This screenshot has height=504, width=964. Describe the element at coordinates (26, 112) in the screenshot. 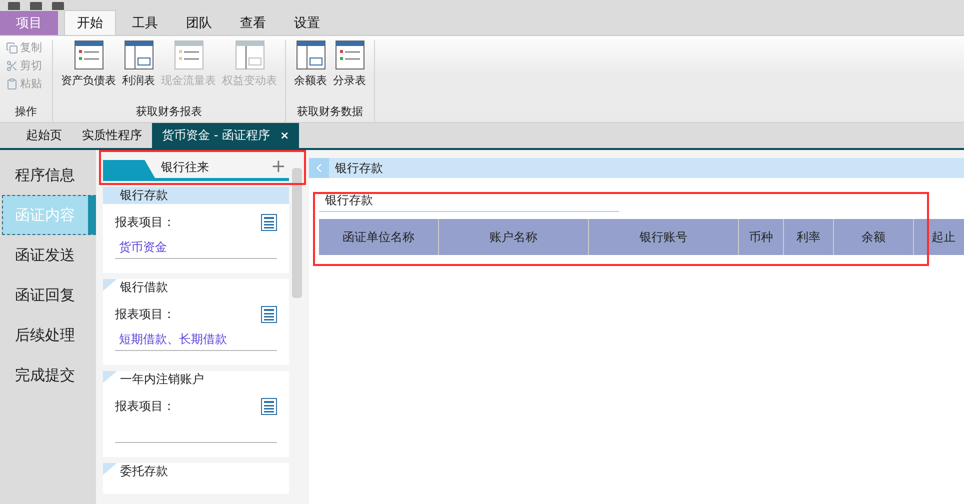

I see `group-label: 操作` at that location.